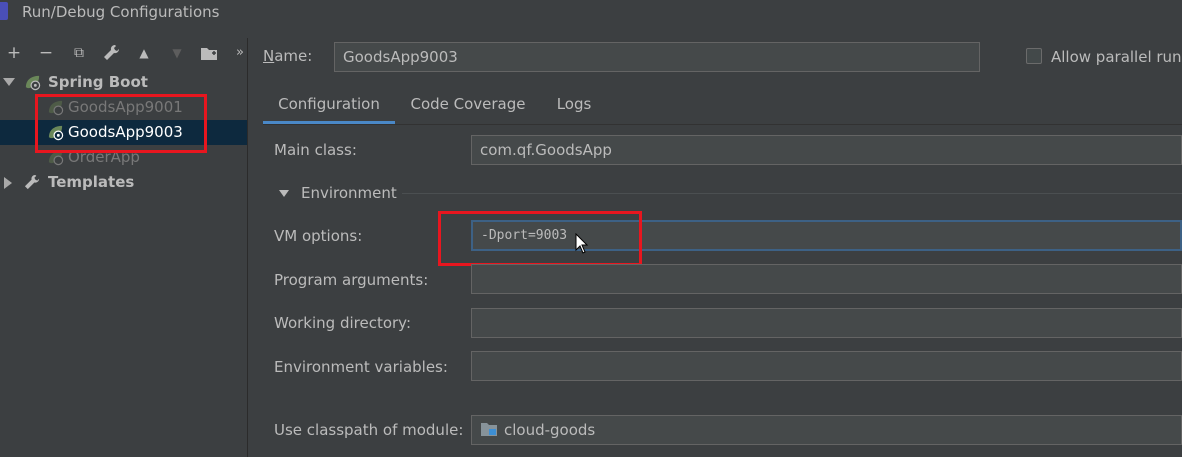  Describe the element at coordinates (247, 247) in the screenshot. I see `panel-divider` at that location.